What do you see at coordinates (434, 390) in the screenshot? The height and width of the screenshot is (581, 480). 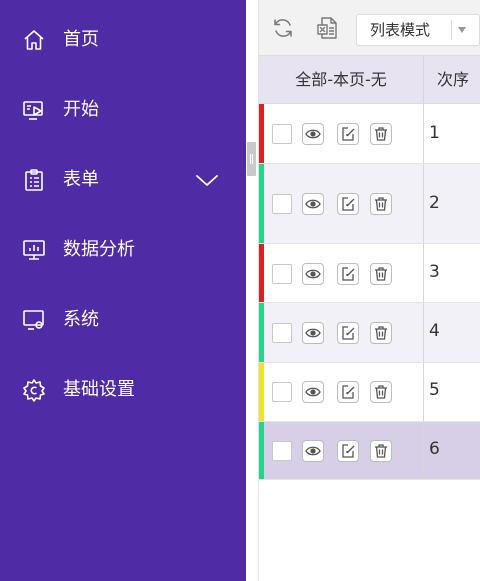 I see `row-order: 5` at bounding box center [434, 390].